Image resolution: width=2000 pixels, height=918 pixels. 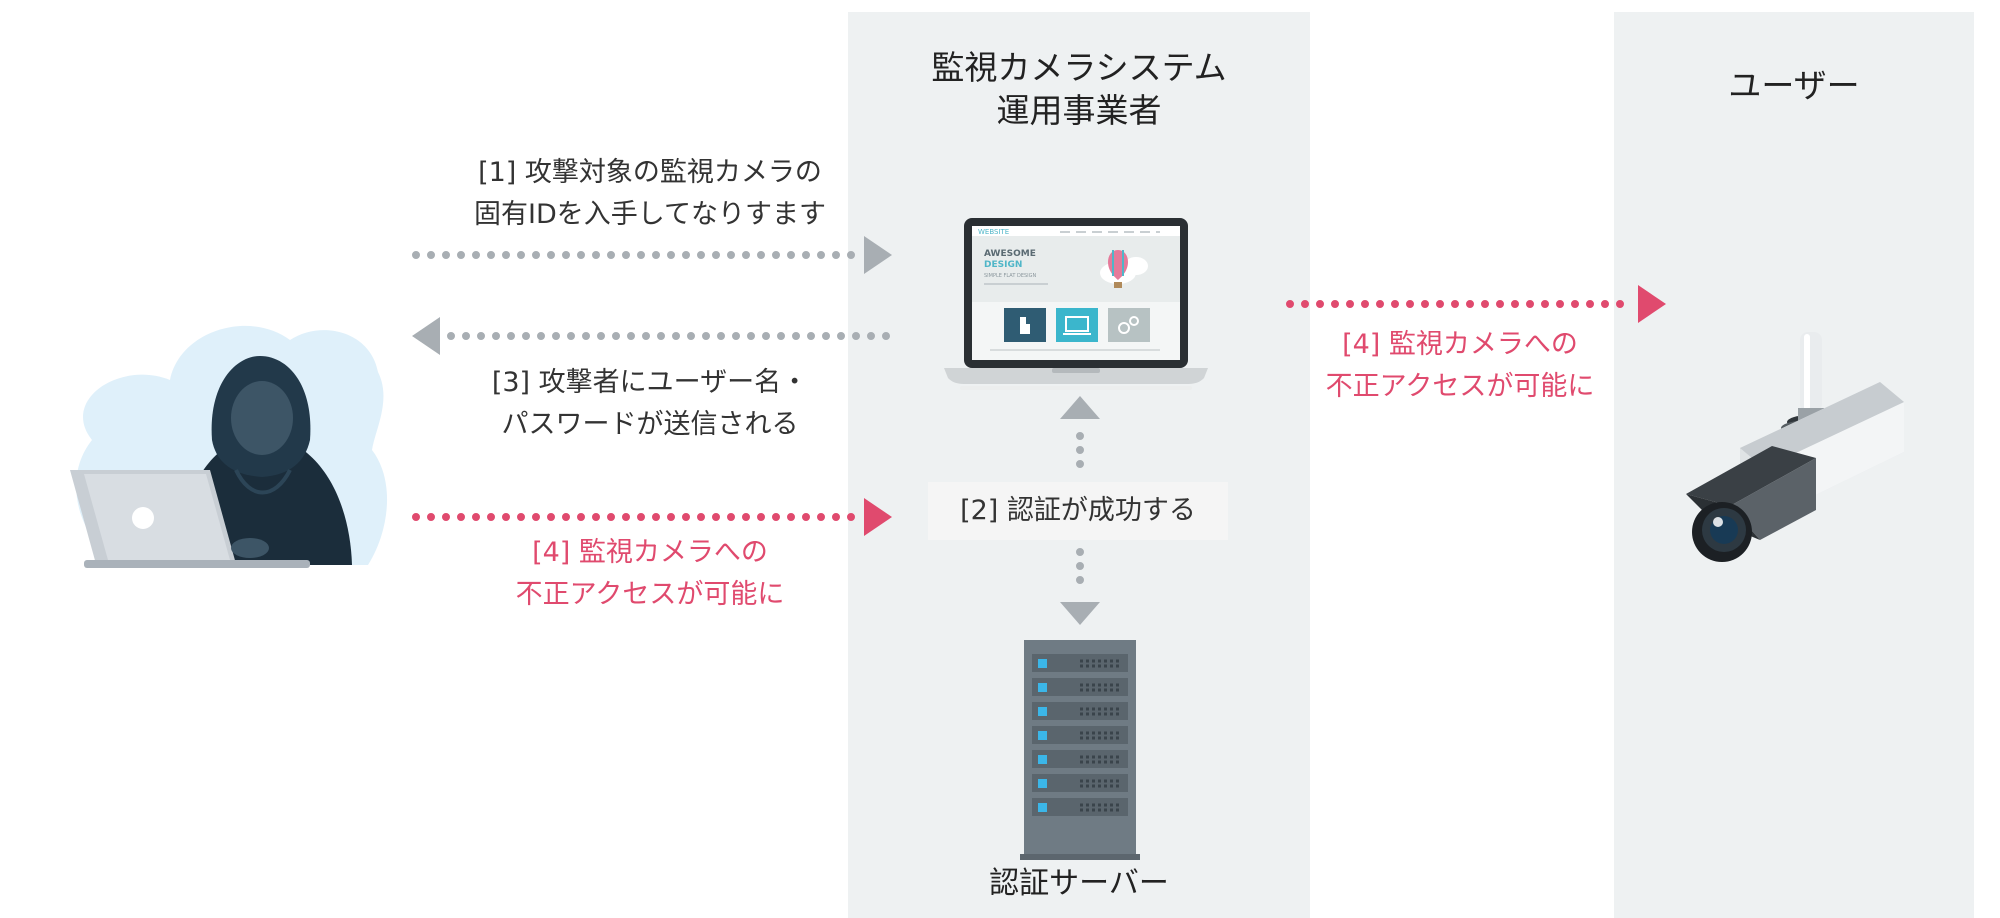 I want to click on hacker-illustration, so click(x=229, y=446).